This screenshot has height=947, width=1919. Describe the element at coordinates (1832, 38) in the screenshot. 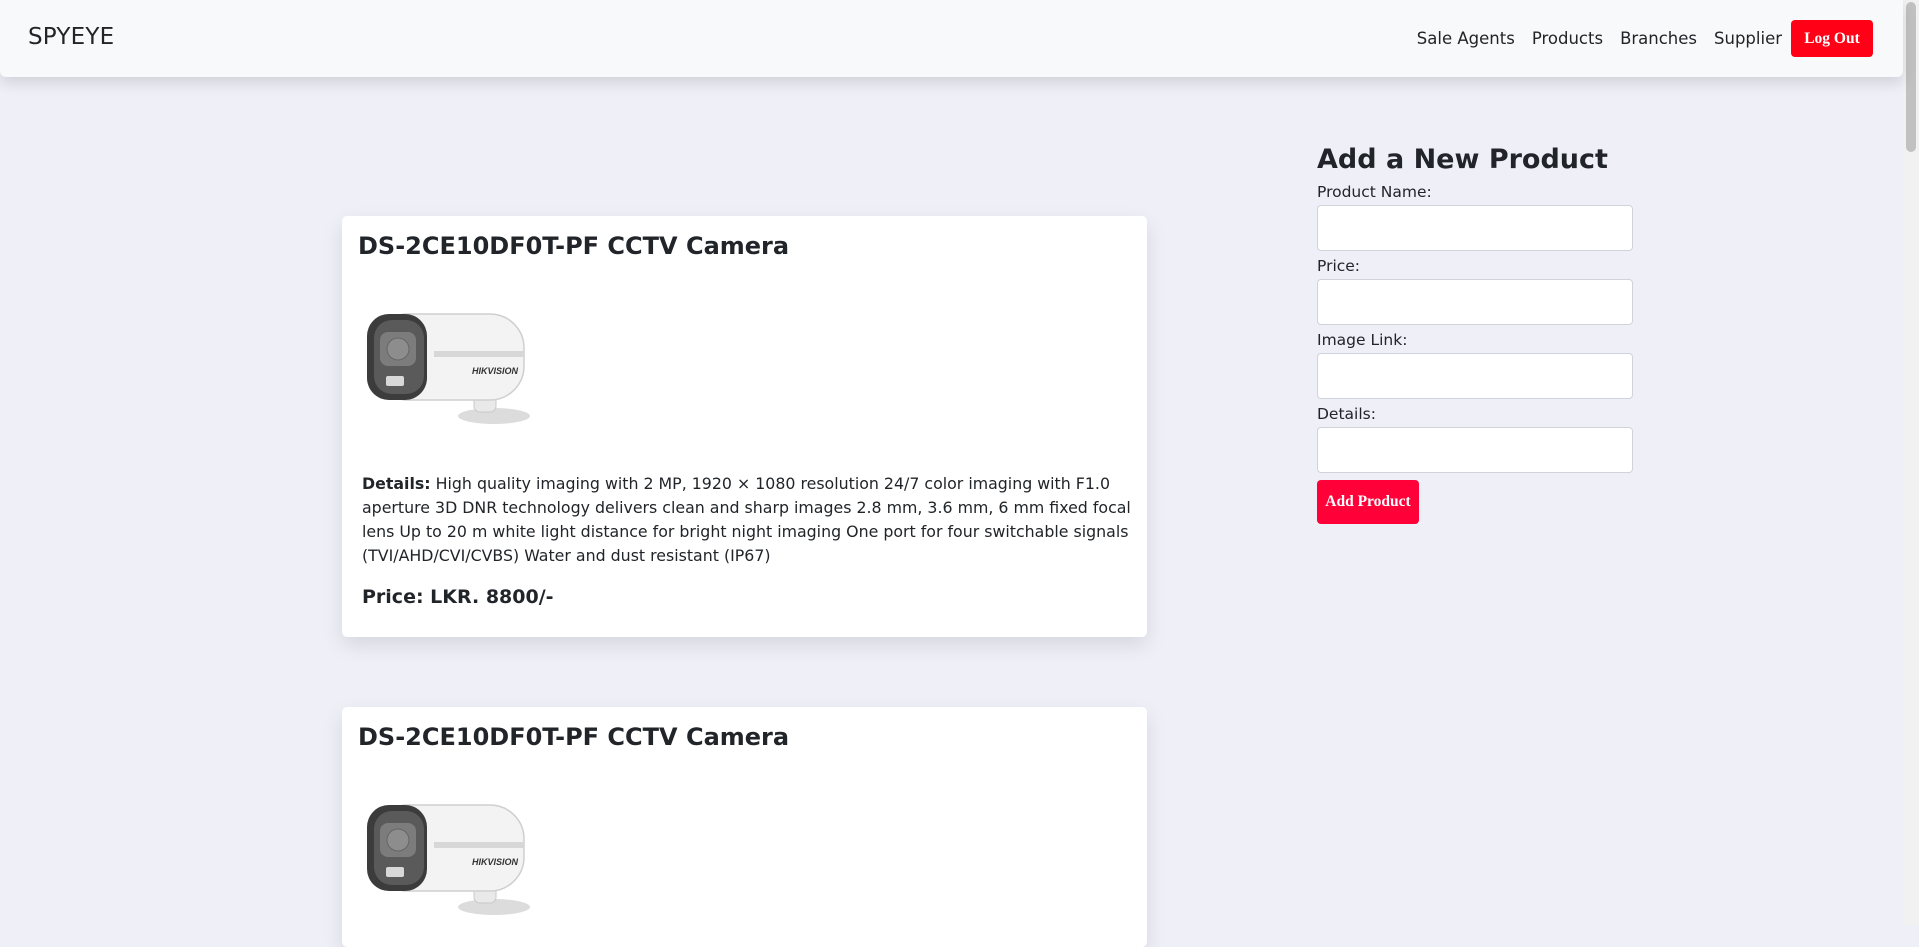

I see `logout-button: Log Out` at that location.